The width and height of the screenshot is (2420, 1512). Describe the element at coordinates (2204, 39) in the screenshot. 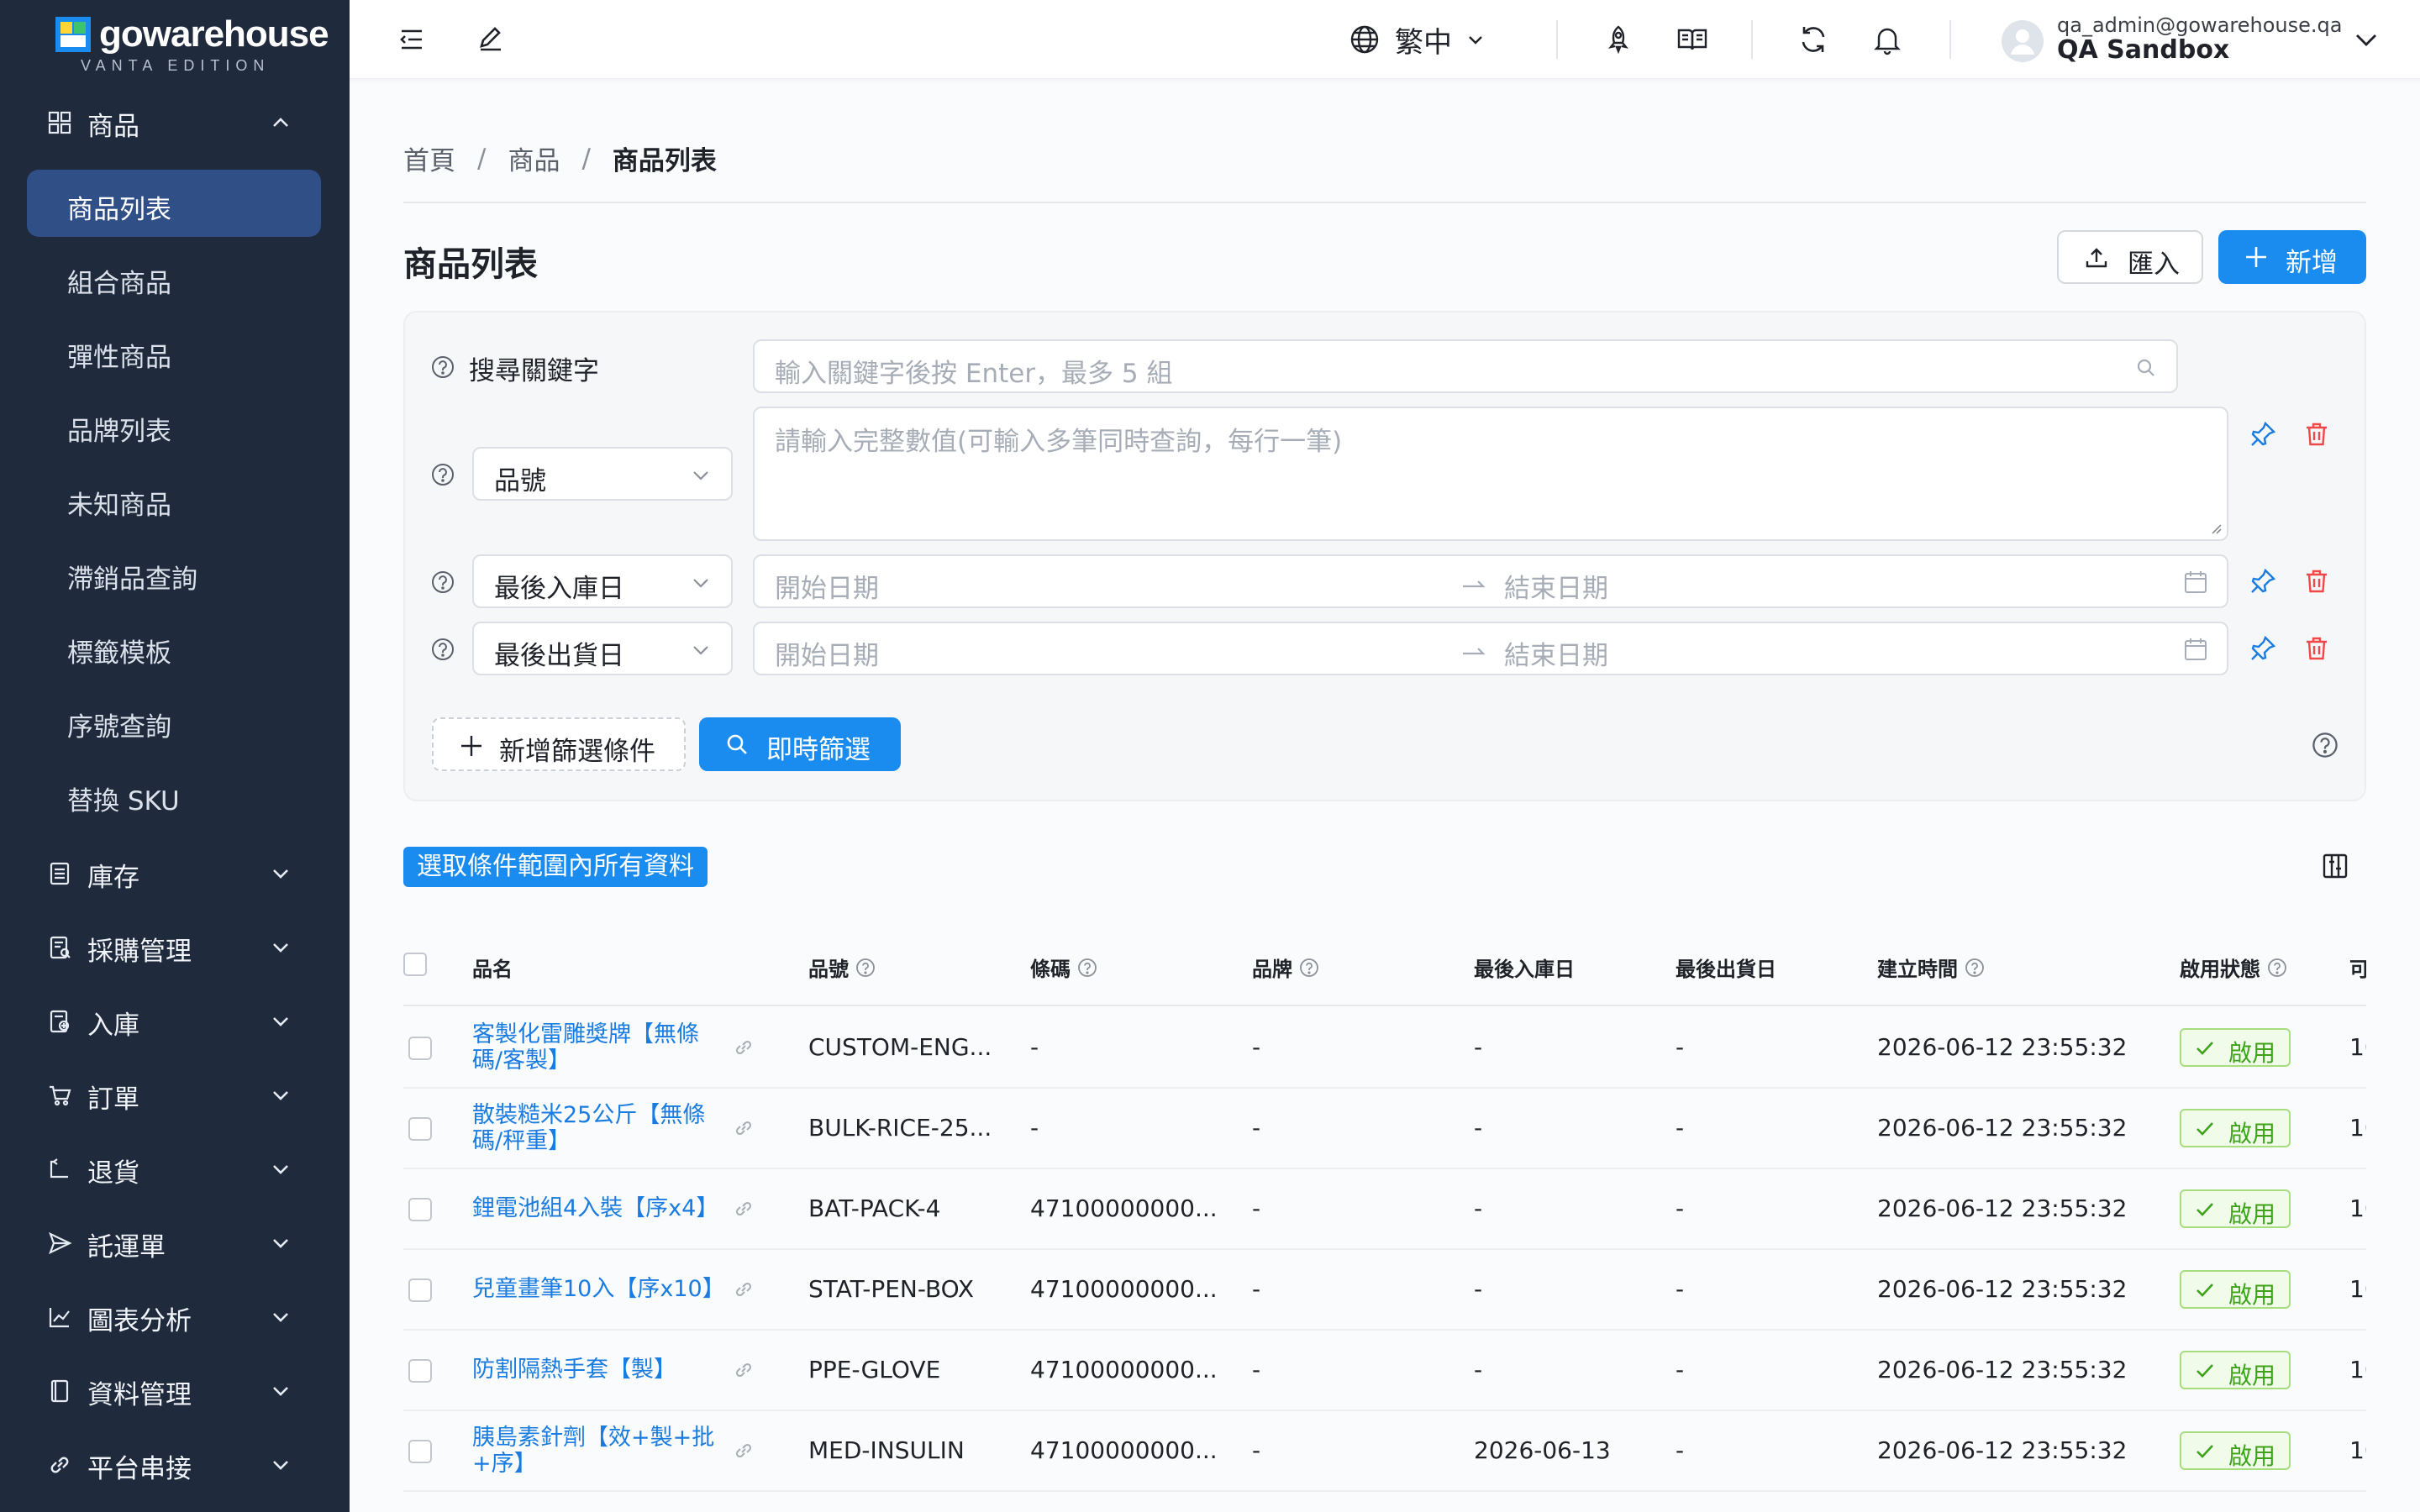

I see `user-menu: qa_admin@gowarehouse.qa QA Sandbox` at that location.